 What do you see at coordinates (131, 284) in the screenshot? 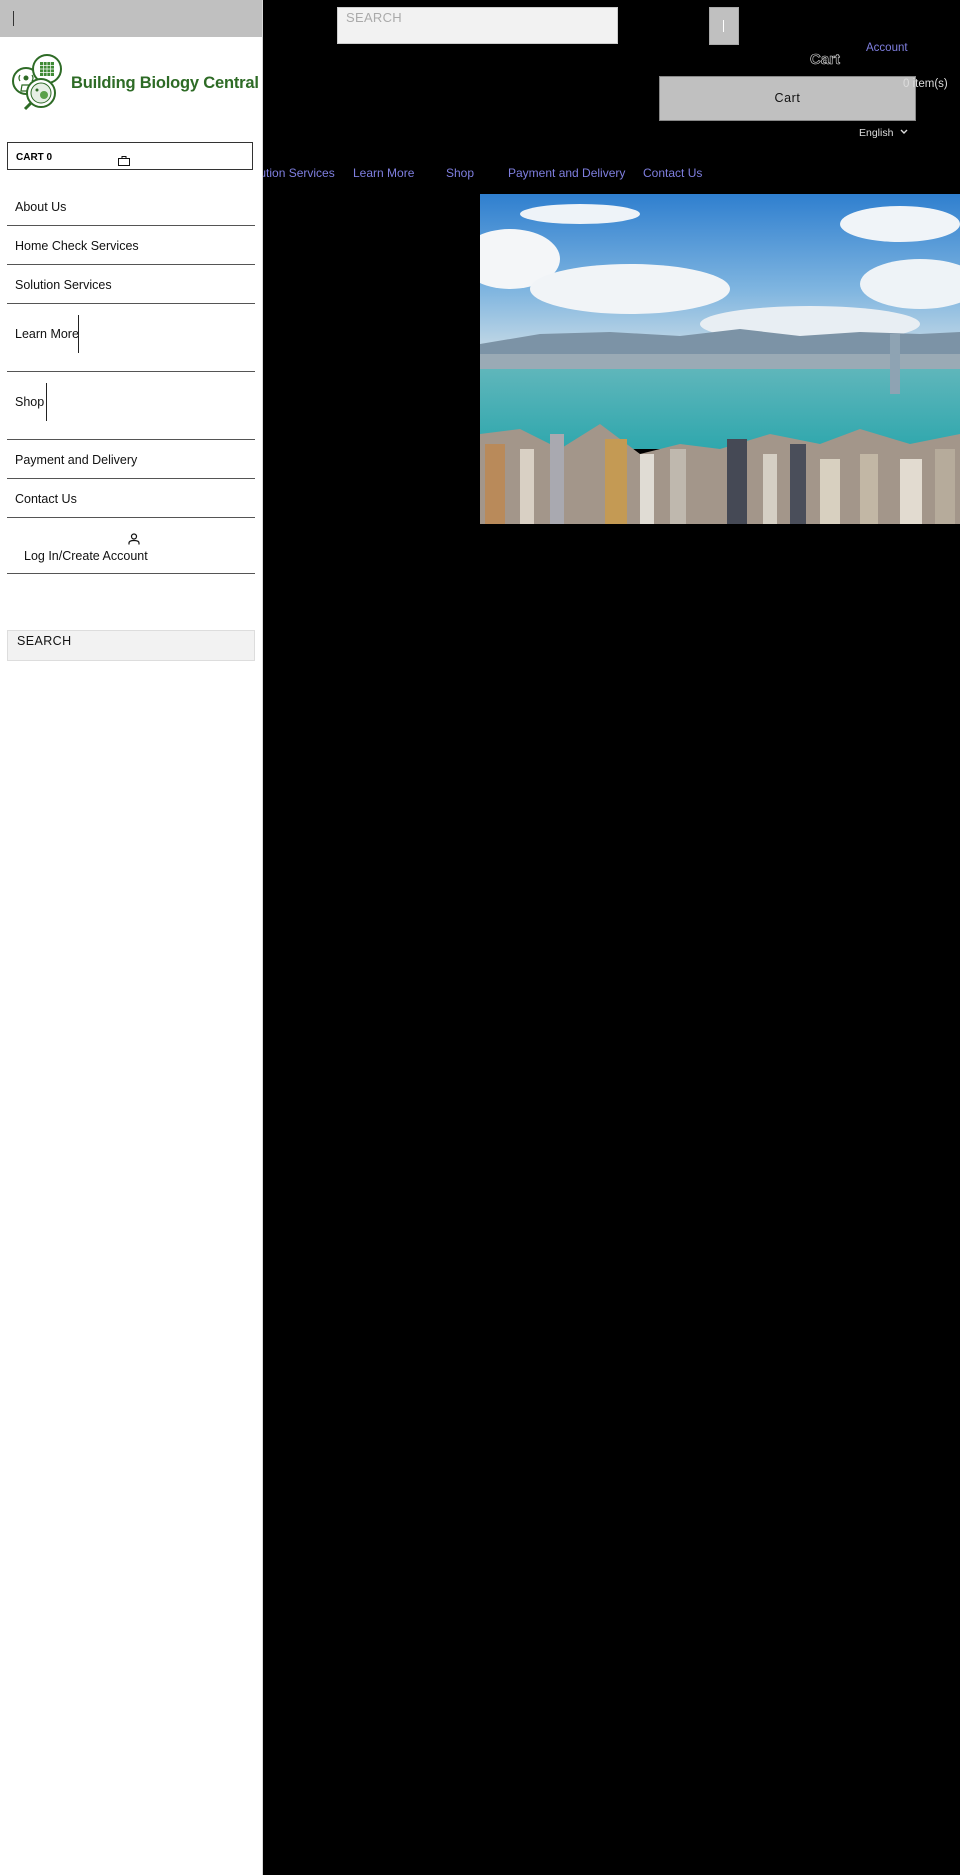
I see `drawer-nav-solution-services: Solution Services` at bounding box center [131, 284].